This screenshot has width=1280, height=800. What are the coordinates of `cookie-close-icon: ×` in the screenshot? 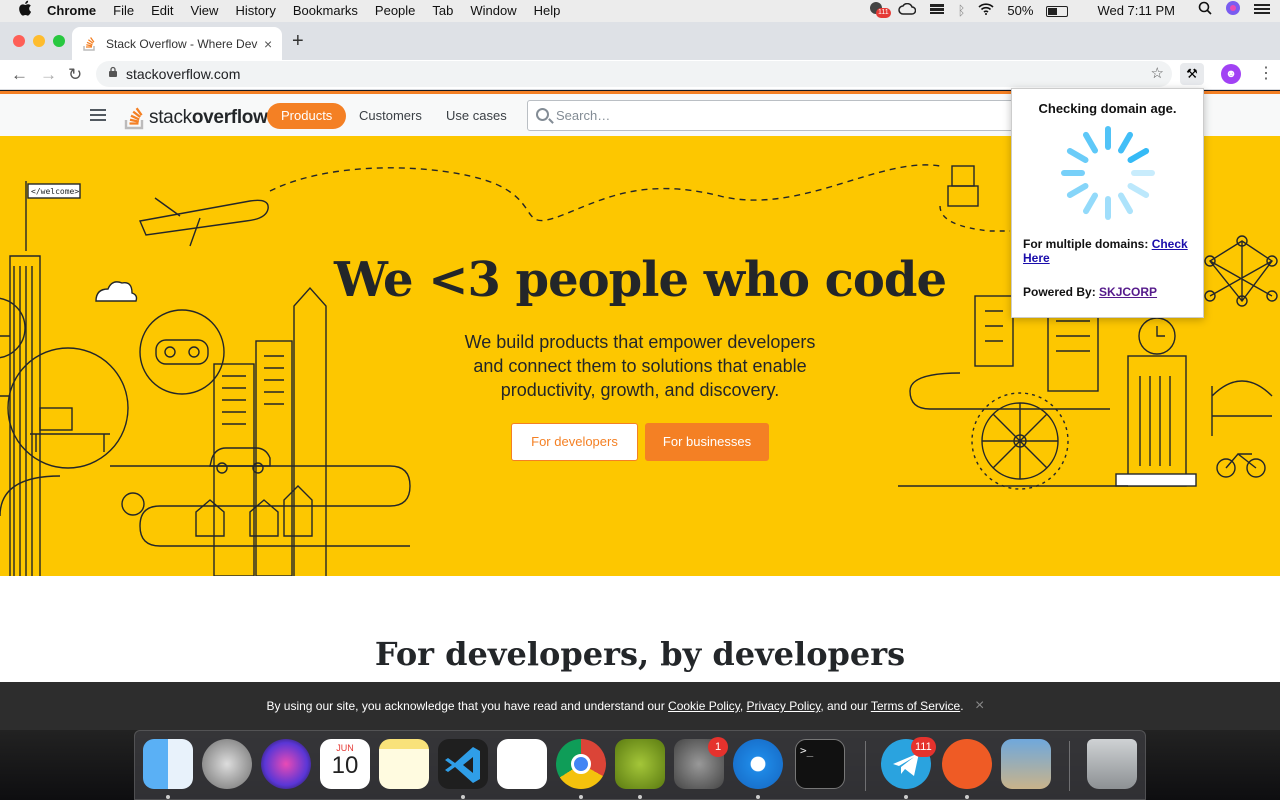 It's located at (979, 706).